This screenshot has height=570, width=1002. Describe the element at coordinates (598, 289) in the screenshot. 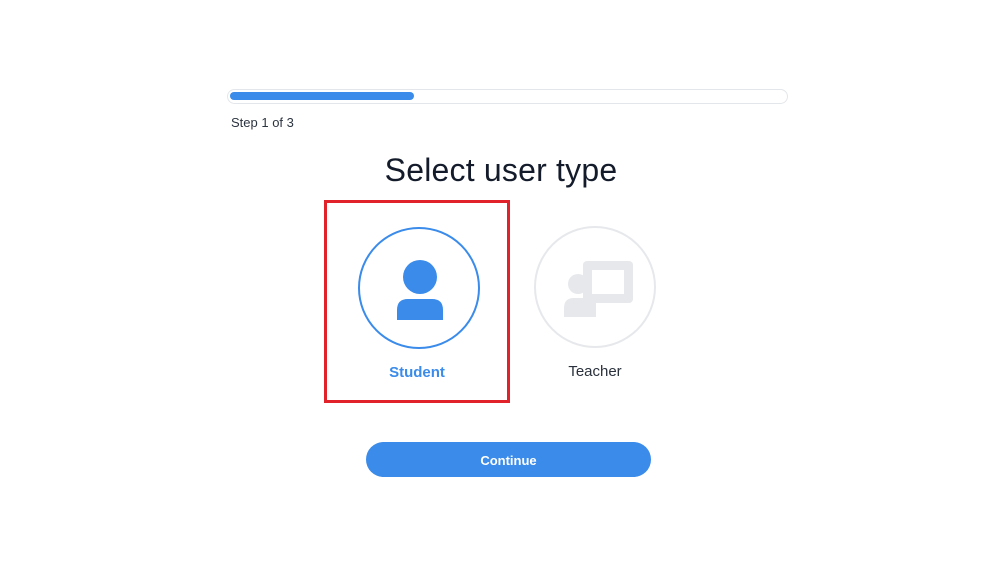

I see `teacher-presentation-icon` at that location.